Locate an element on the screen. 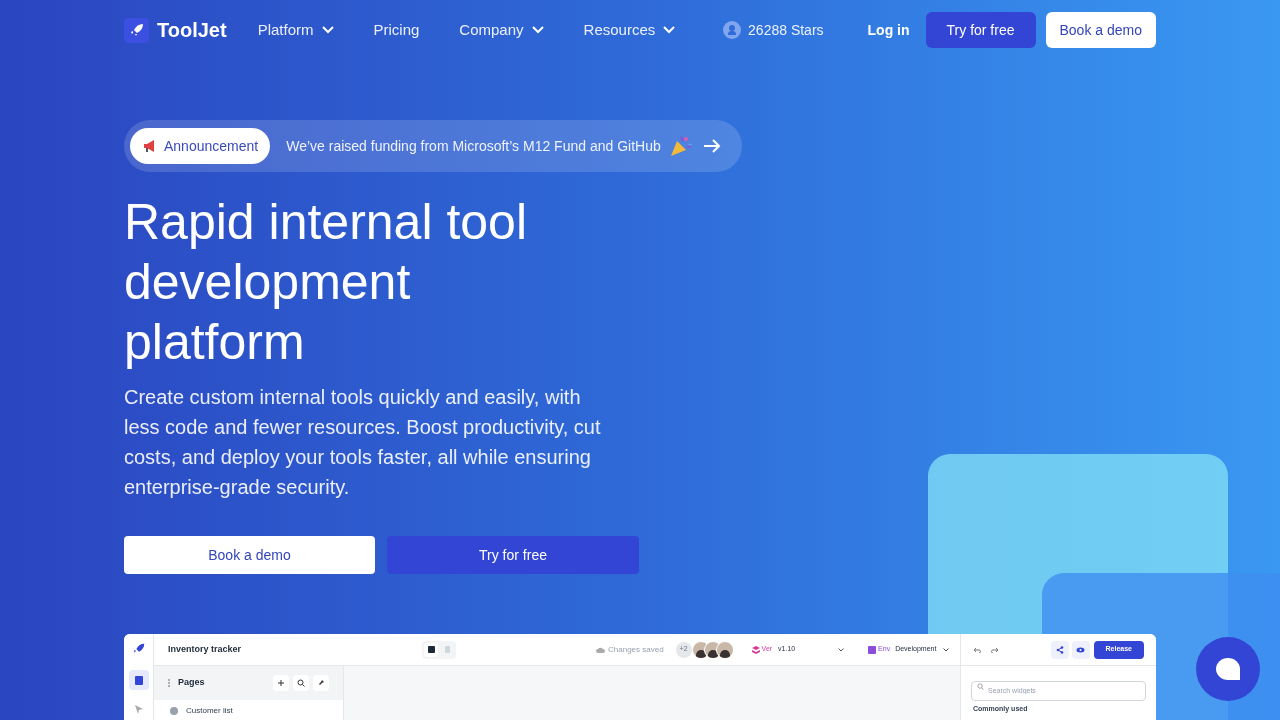  pages-title: Pages is located at coordinates (191, 683).